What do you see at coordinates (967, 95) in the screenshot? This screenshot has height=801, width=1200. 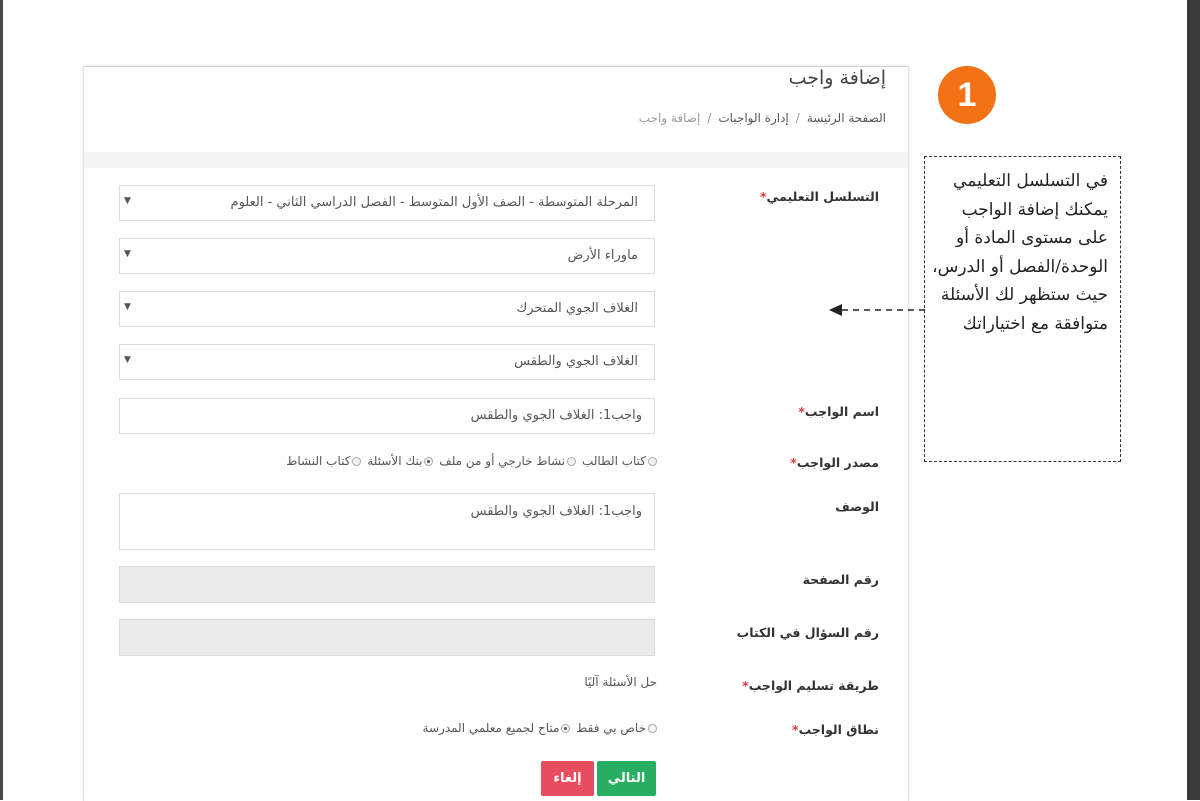 I see `step-number-badge: 1` at bounding box center [967, 95].